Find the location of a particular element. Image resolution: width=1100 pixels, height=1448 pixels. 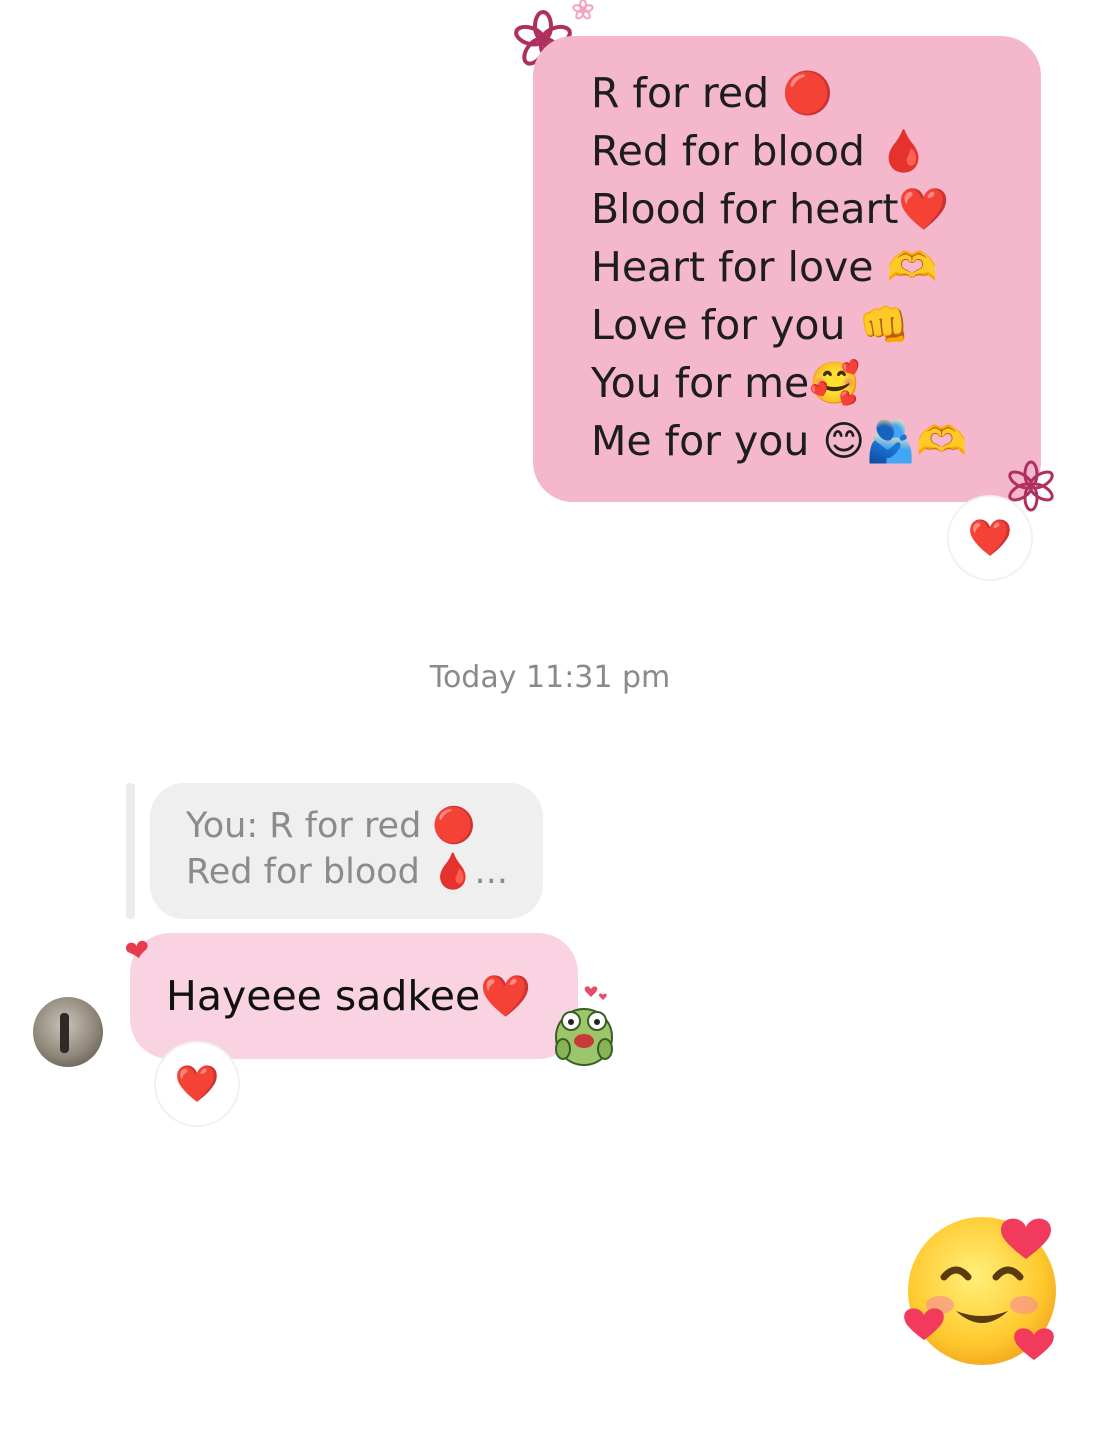

message-text: Hayeee sadkee❤️ is located at coordinates (349, 996).